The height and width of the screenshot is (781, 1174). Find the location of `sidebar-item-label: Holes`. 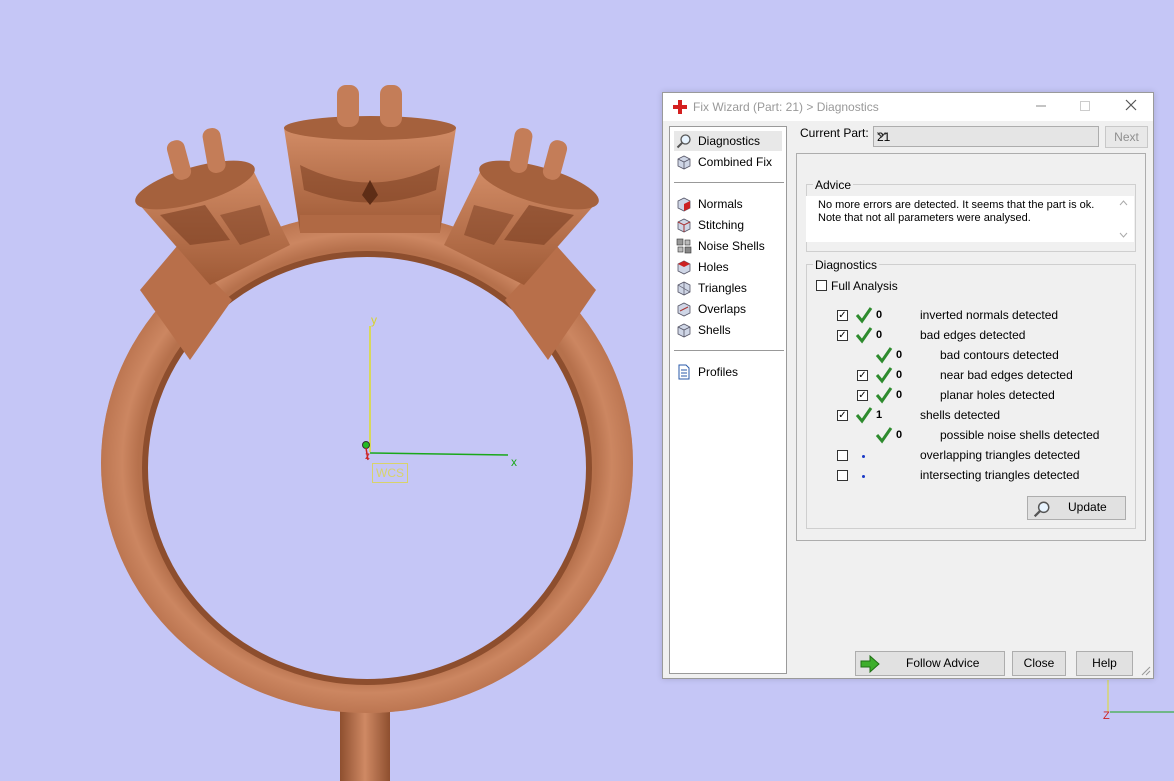

sidebar-item-label: Holes is located at coordinates (713, 267).